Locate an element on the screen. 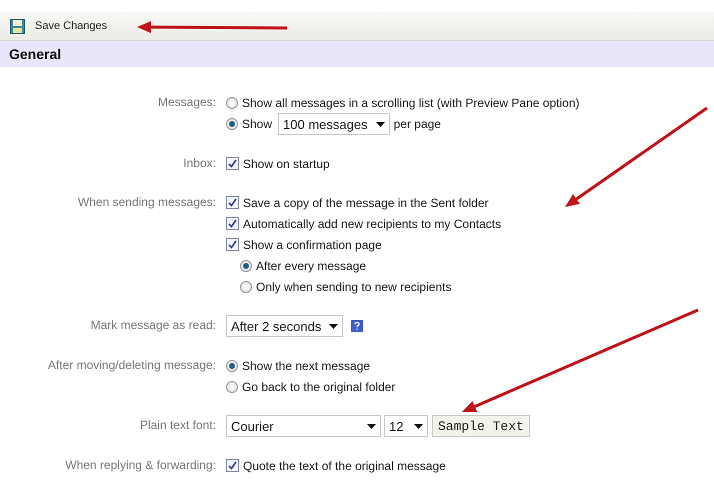 Image resolution: width=714 pixels, height=494 pixels. dropdown: After 2 seconds is located at coordinates (285, 326).